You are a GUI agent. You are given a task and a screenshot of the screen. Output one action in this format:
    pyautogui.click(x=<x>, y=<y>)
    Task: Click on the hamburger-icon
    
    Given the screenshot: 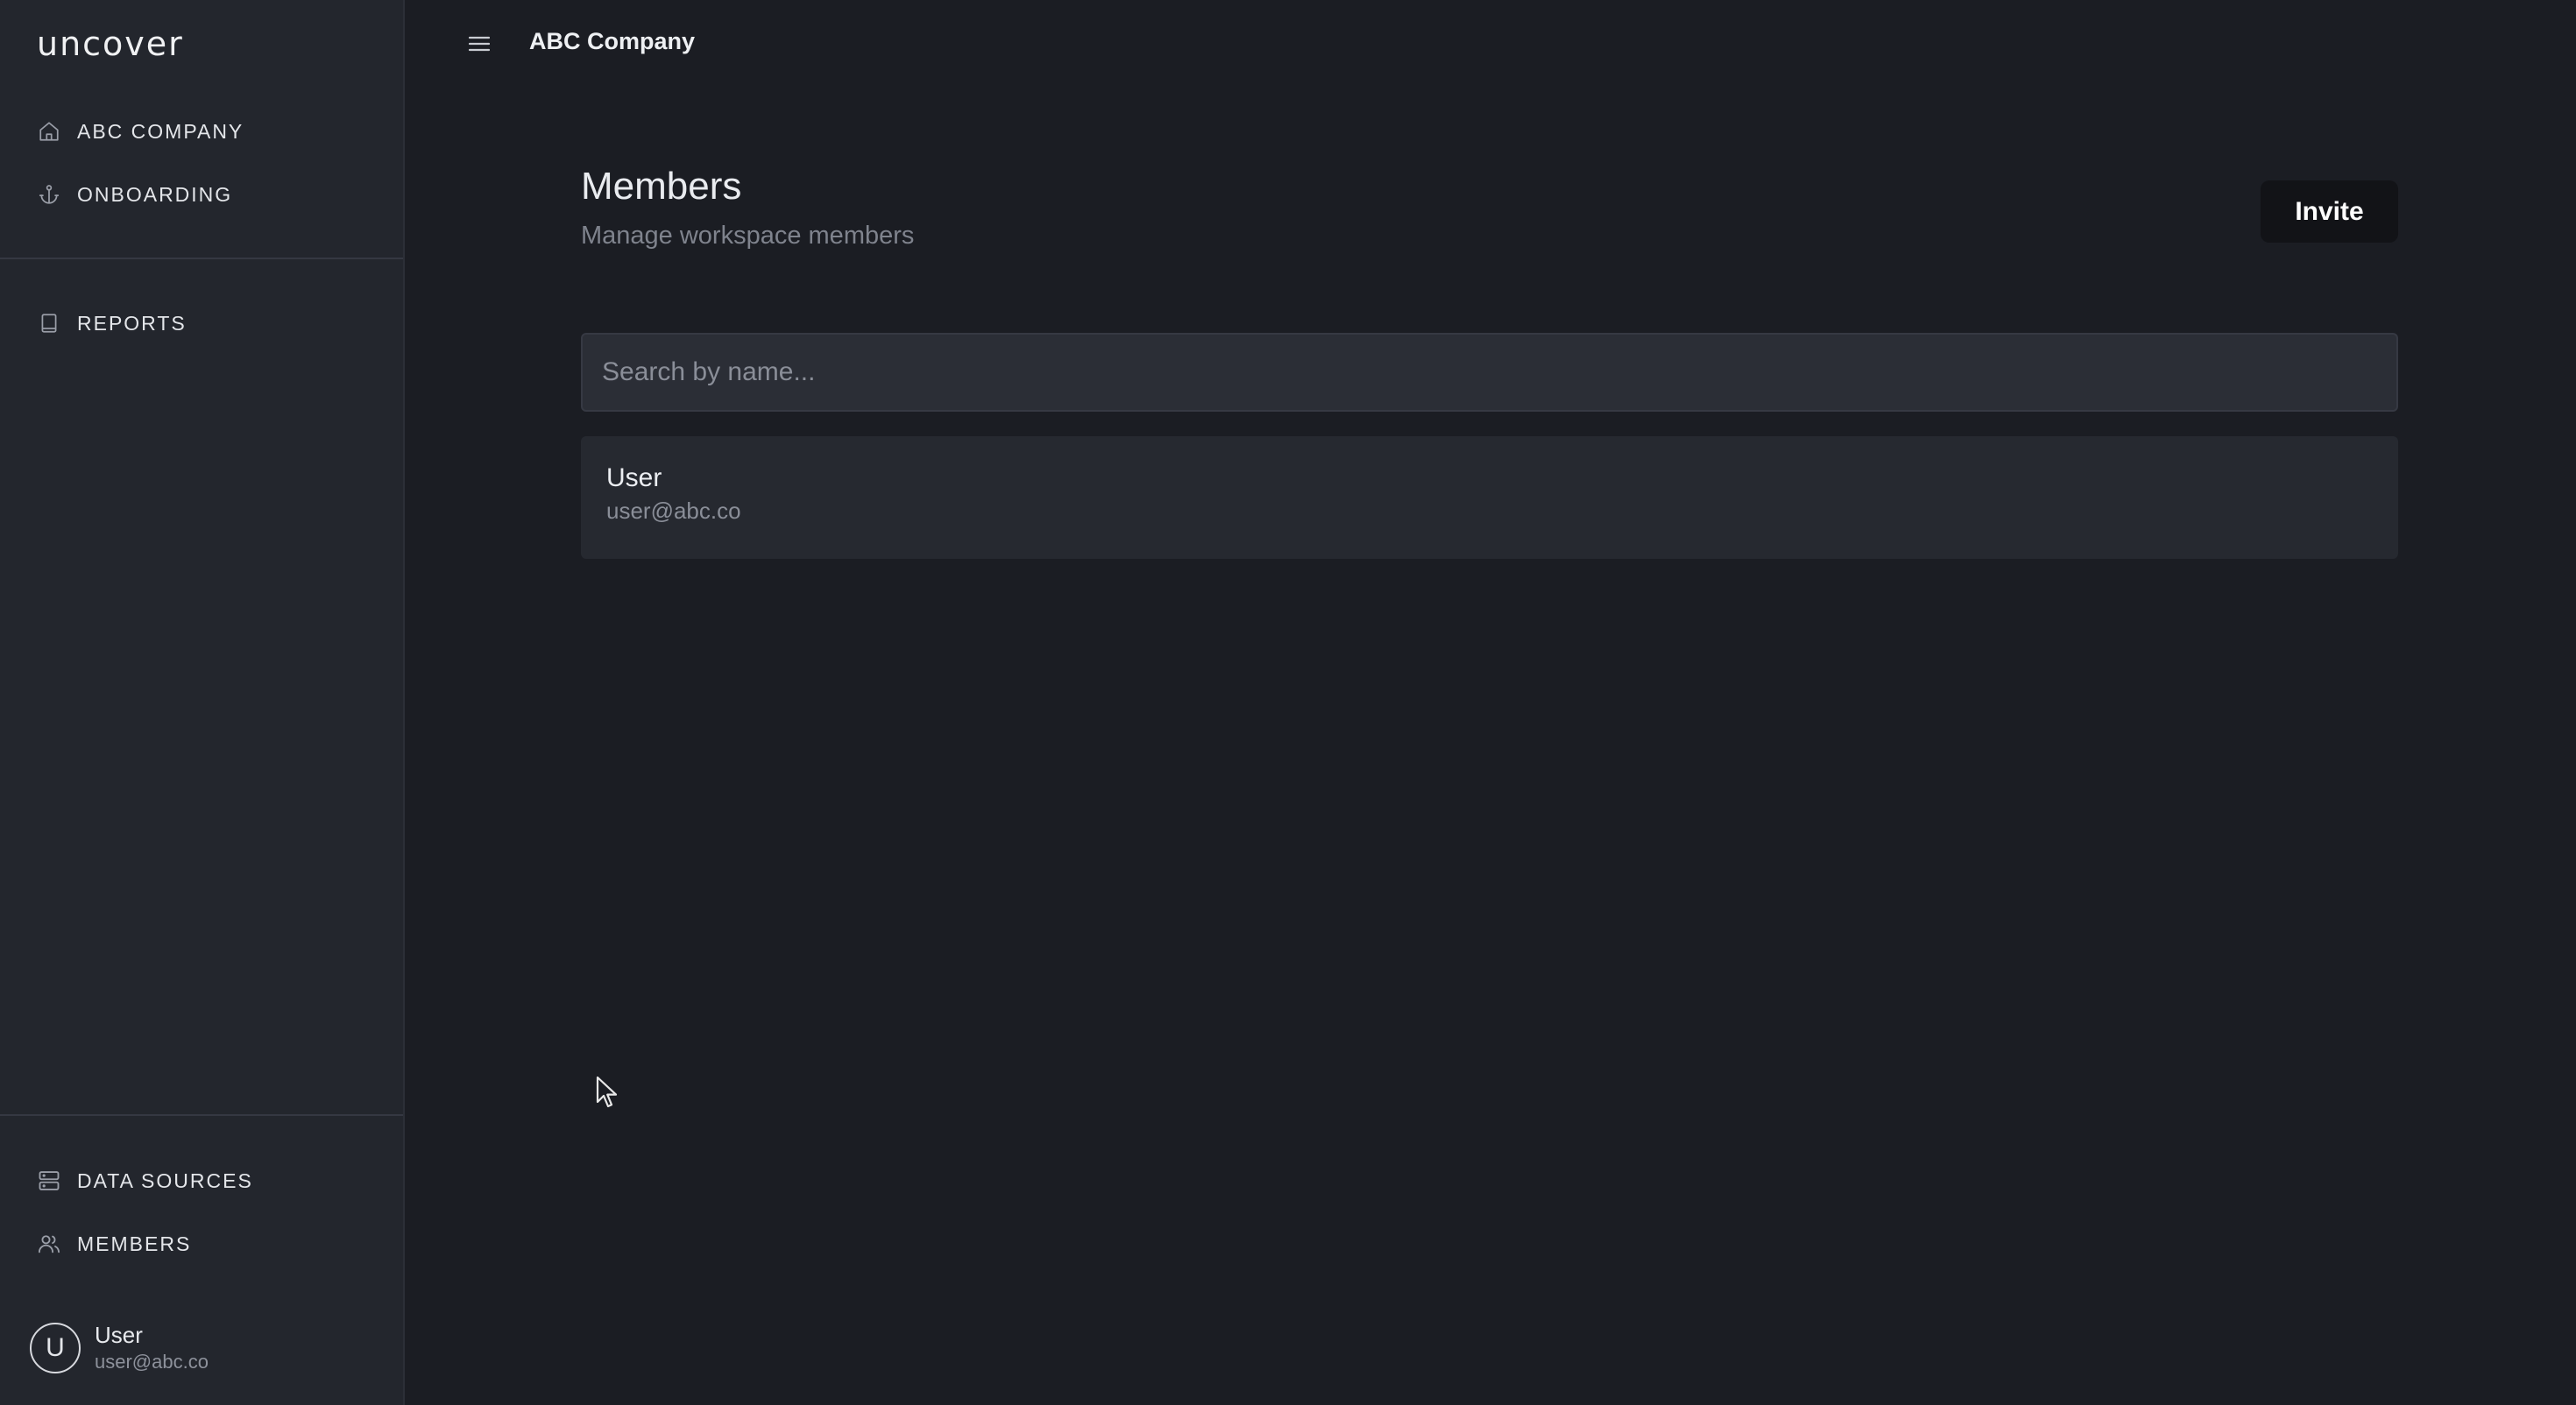 What is the action you would take?
    pyautogui.click(x=479, y=44)
    